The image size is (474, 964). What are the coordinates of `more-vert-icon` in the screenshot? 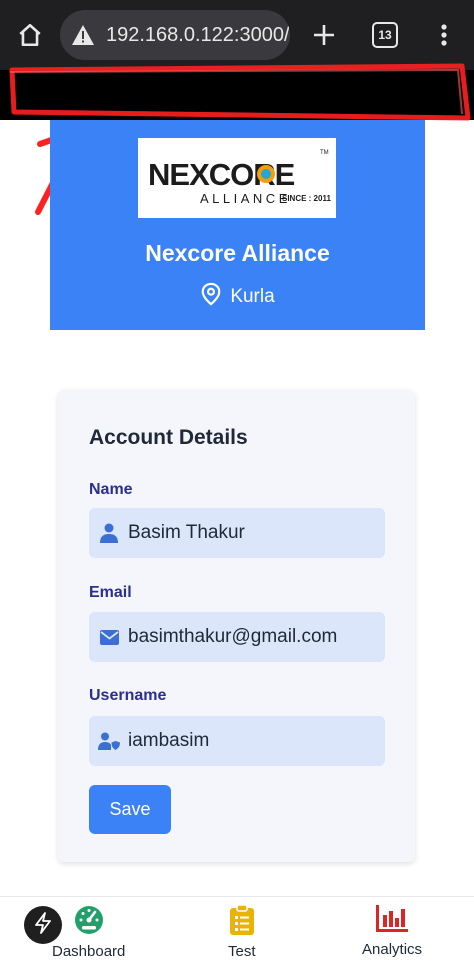 It's located at (444, 35).